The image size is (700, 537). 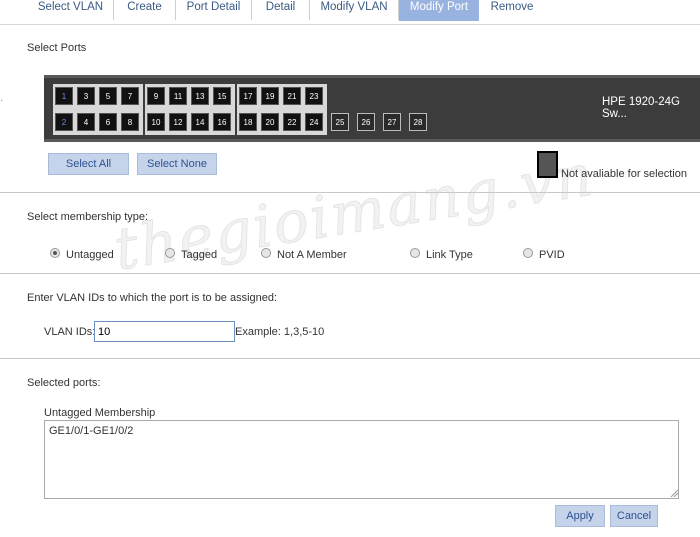 I want to click on port-19: 19, so click(x=270, y=96).